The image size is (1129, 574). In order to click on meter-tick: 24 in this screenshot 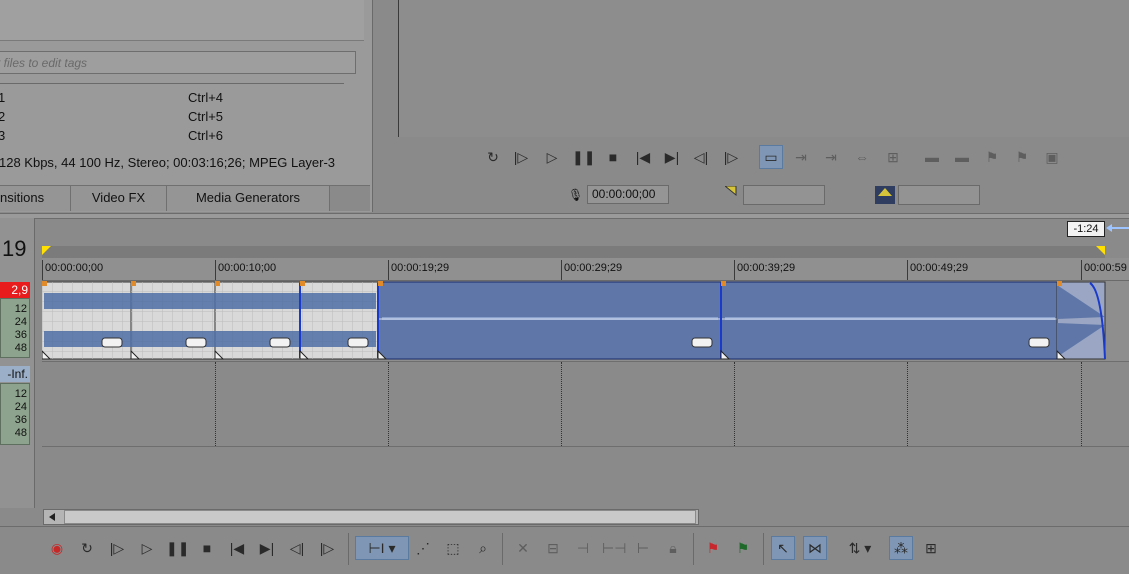, I will do `click(20, 407)`.